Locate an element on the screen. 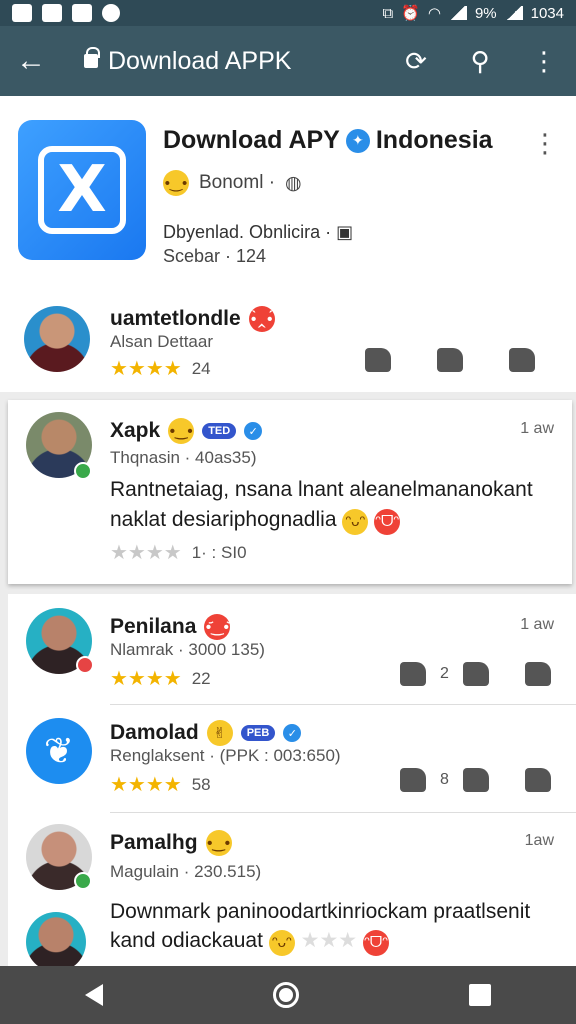 This screenshot has width=576, height=1024. reviewer-name: Xapk •‿• TED ✓ is located at coordinates (186, 431).